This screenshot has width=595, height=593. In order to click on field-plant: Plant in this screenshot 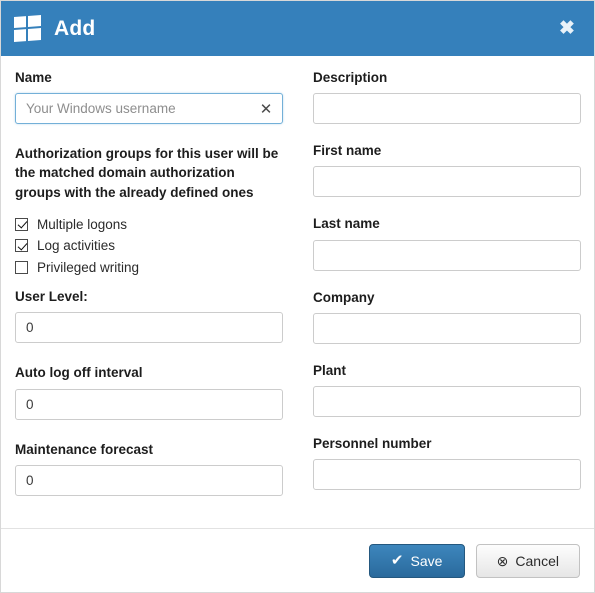, I will do `click(447, 390)`.